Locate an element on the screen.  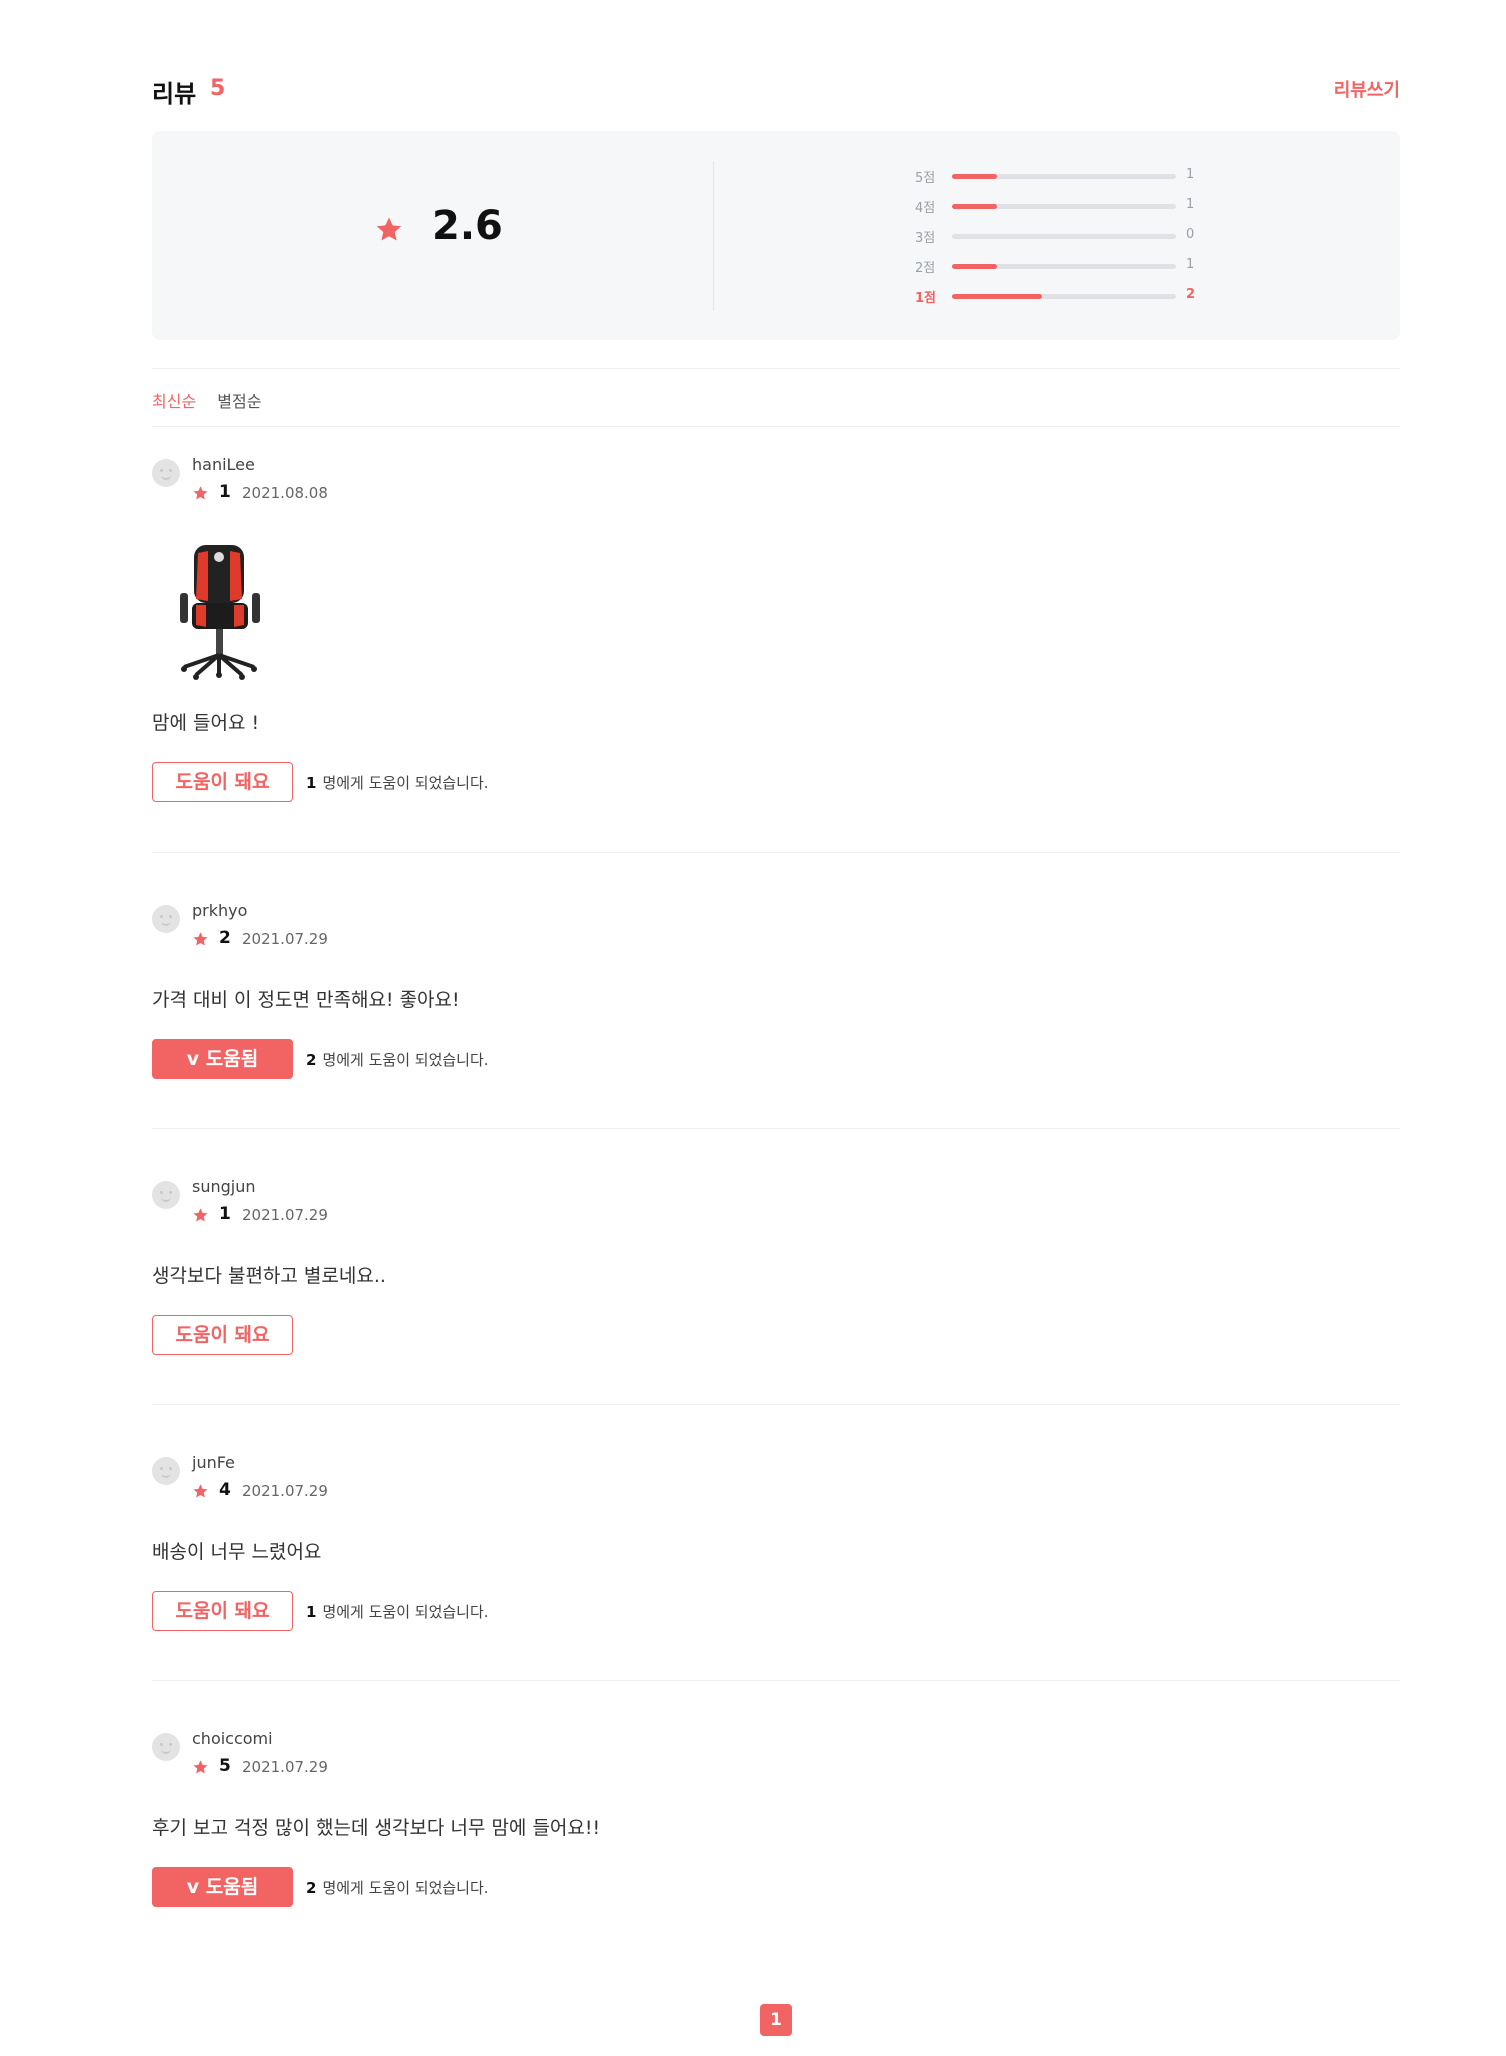
review-score: 4 is located at coordinates (225, 1490).